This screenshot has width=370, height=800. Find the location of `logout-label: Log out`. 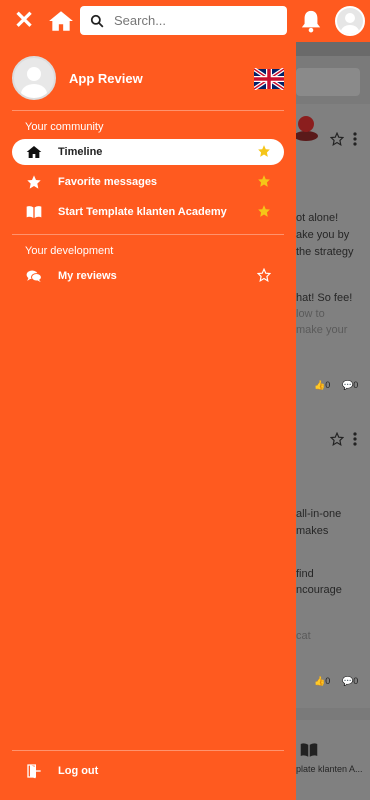

logout-label: Log out is located at coordinates (78, 771).